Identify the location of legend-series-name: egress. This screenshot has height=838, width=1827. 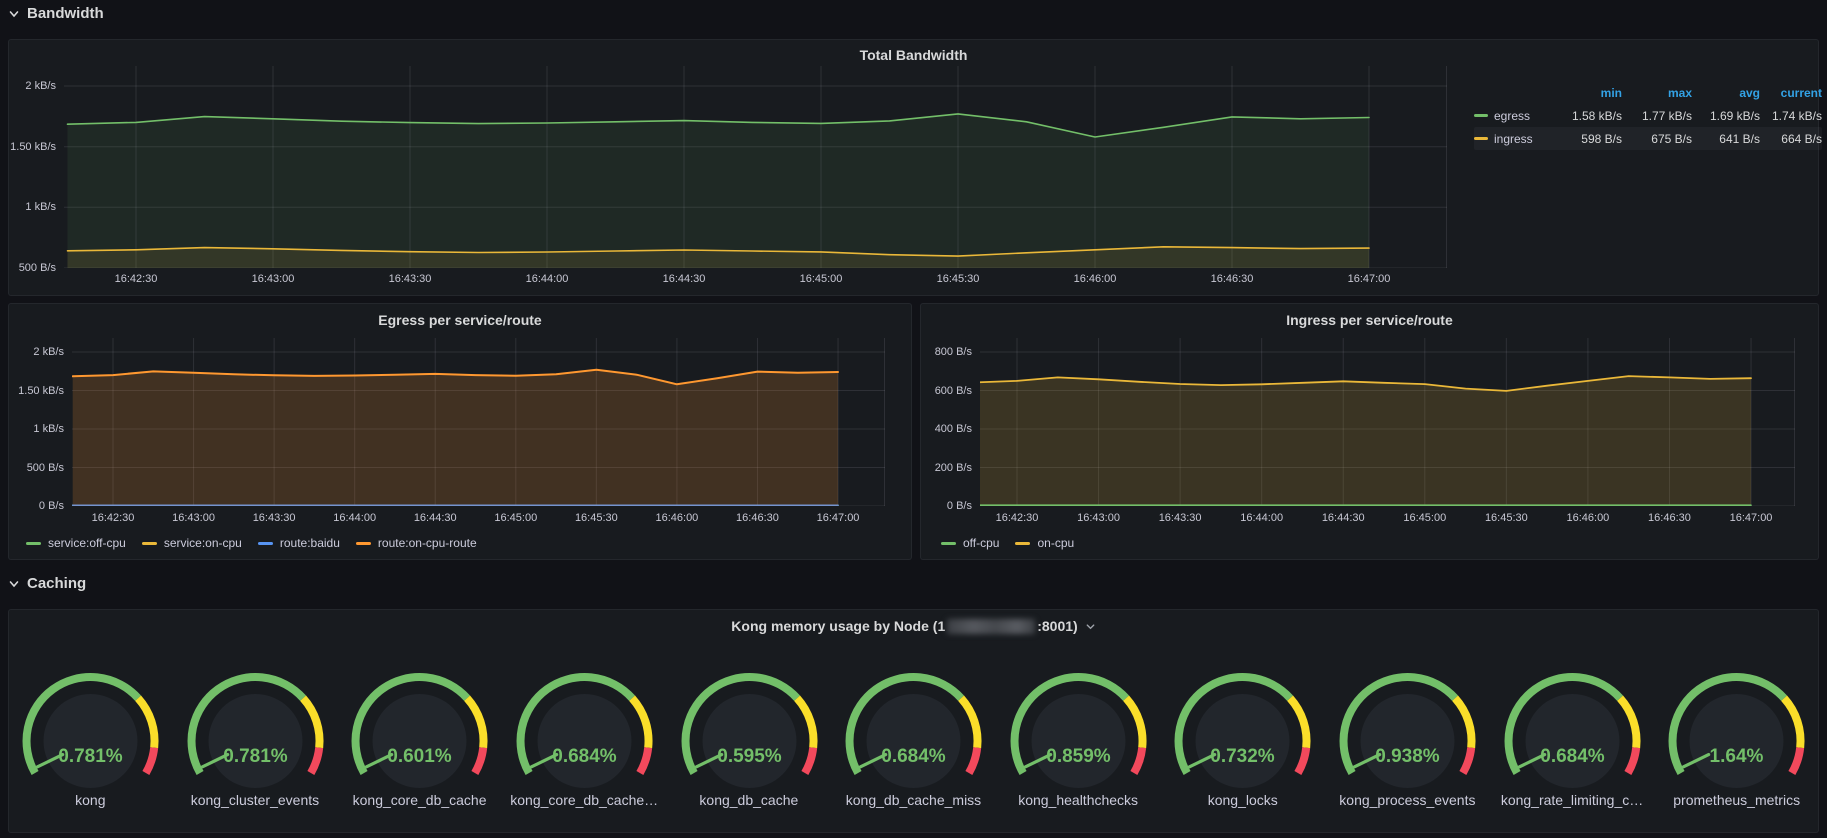
(1515, 116).